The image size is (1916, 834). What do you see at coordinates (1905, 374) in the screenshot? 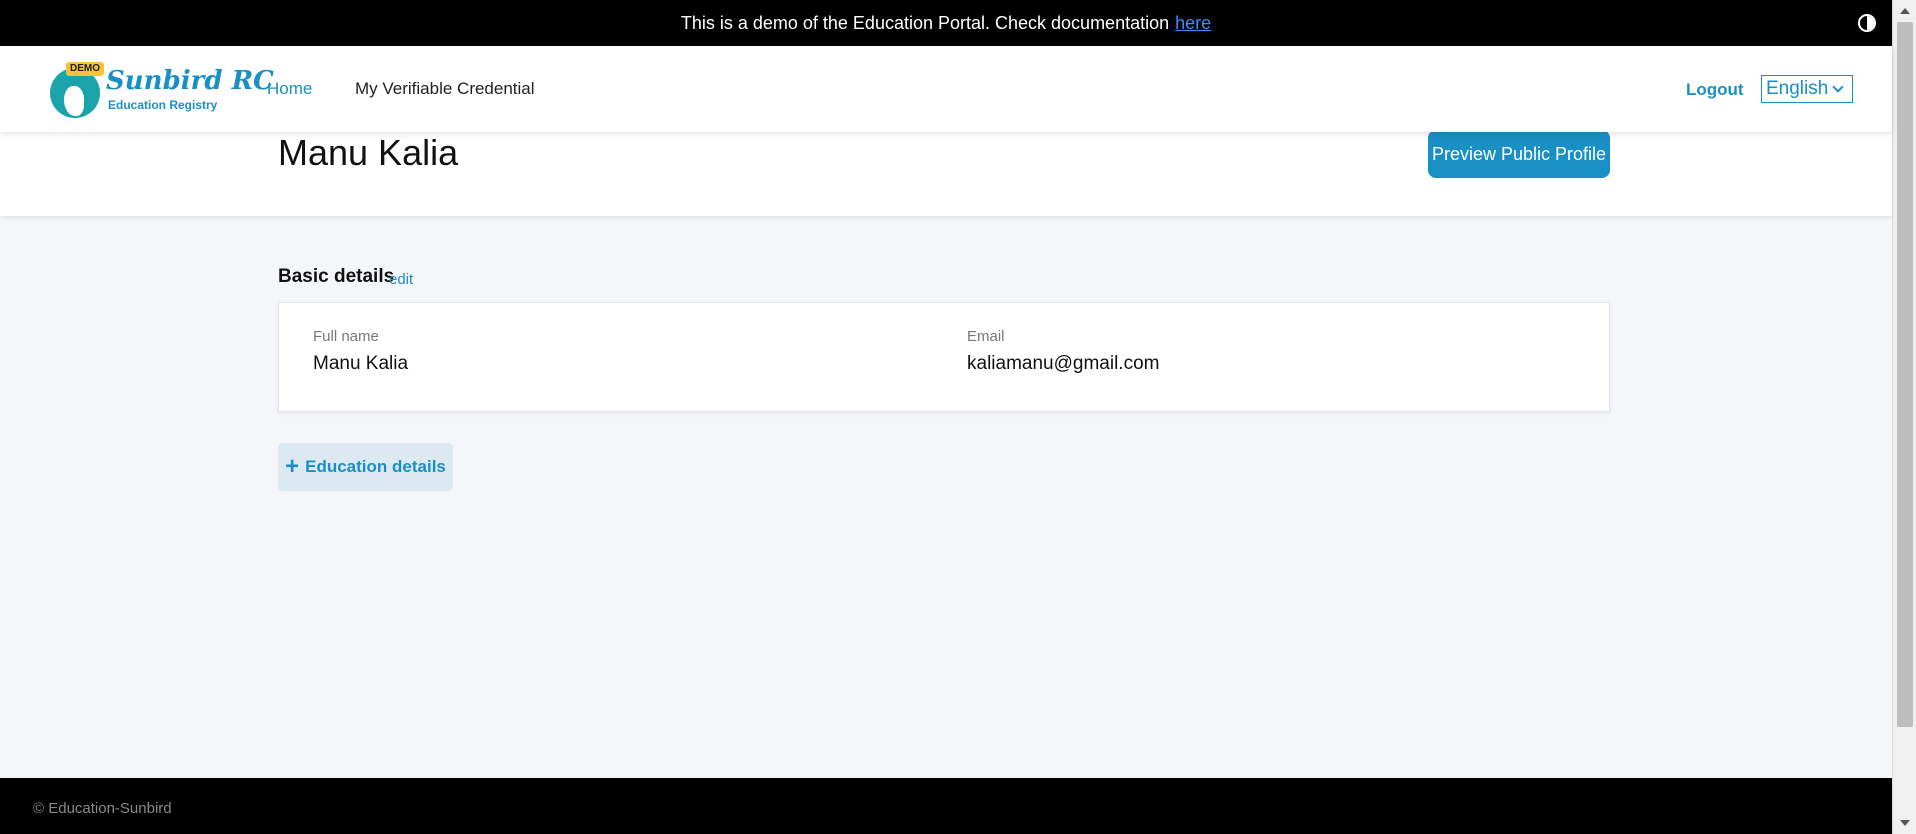
I see `scroll-thumb` at bounding box center [1905, 374].